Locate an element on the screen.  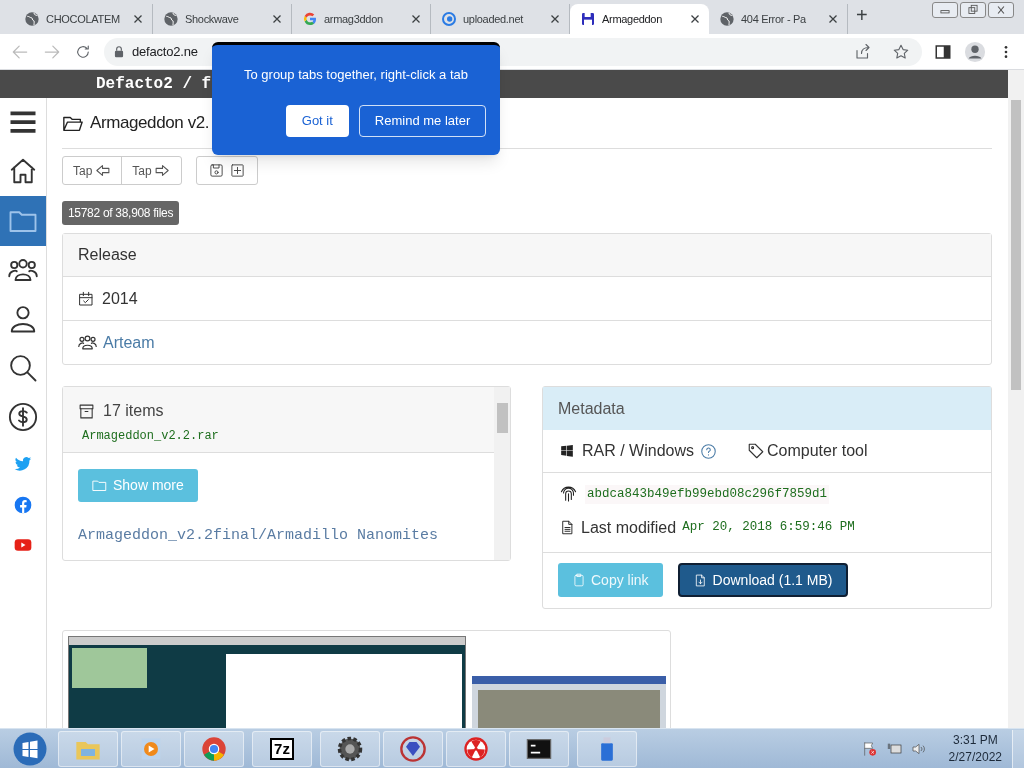
search-icon is located at coordinates (23, 368).